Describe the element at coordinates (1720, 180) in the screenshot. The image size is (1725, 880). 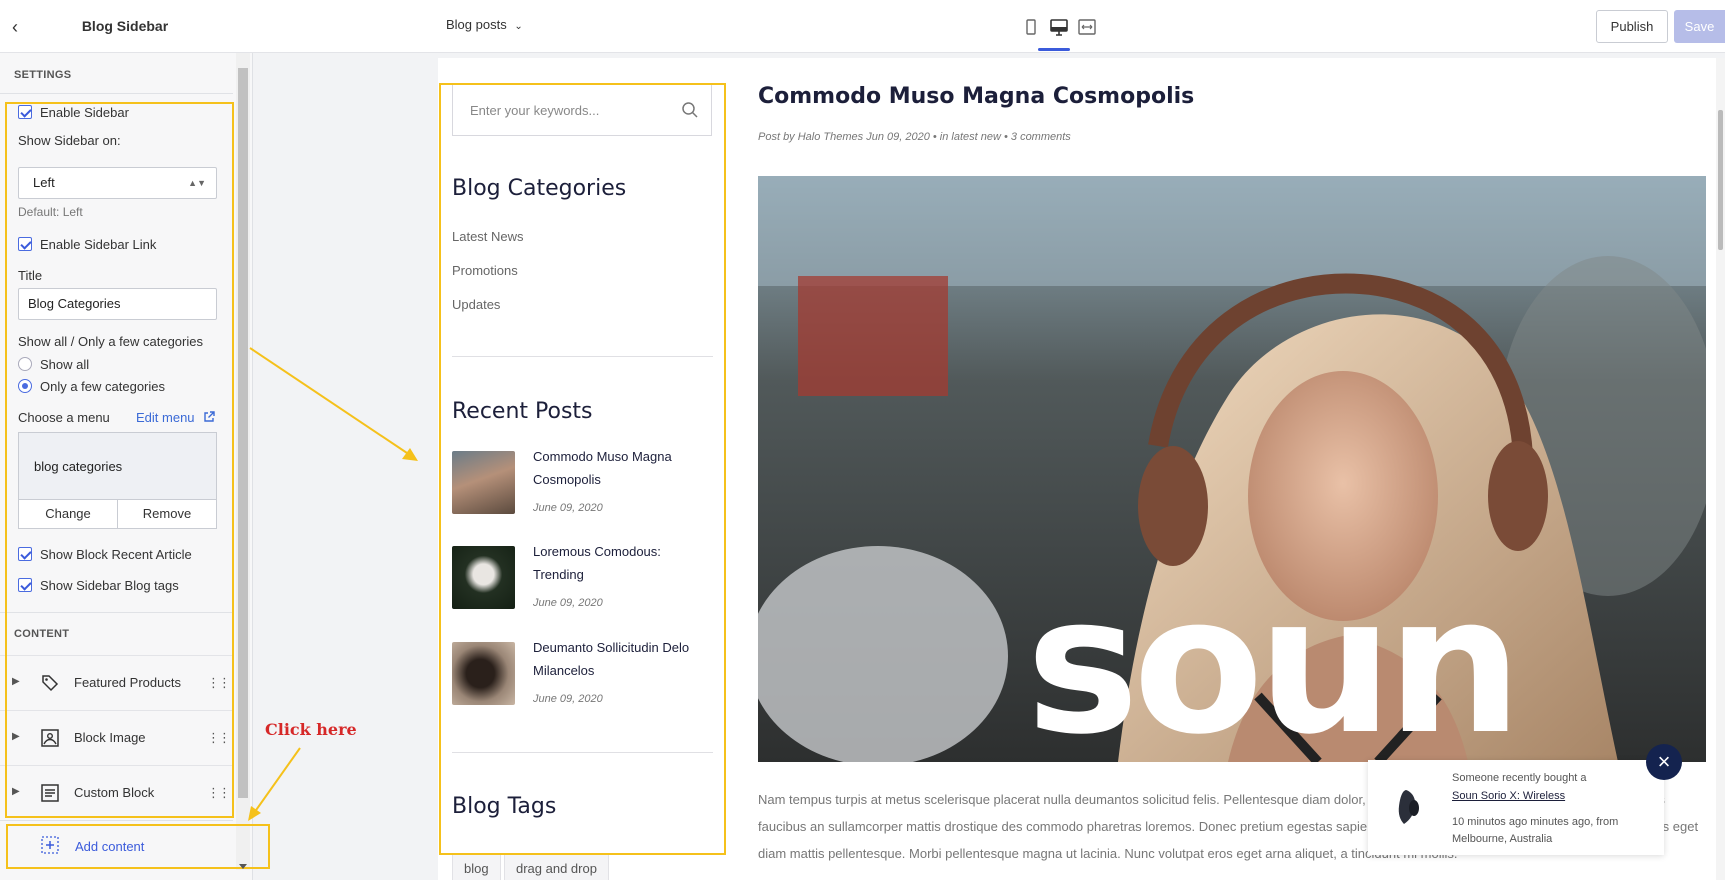
I see `preview-scrollbar-thumb` at that location.